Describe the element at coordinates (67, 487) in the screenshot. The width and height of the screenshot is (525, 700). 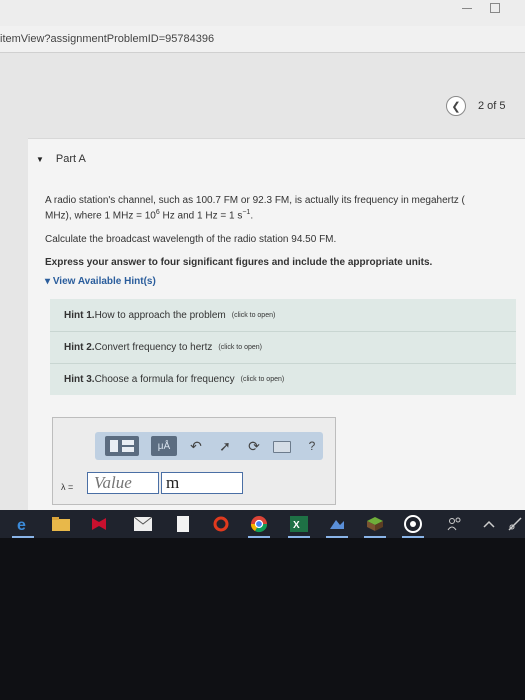
I see `lambda-label: λ =` at that location.